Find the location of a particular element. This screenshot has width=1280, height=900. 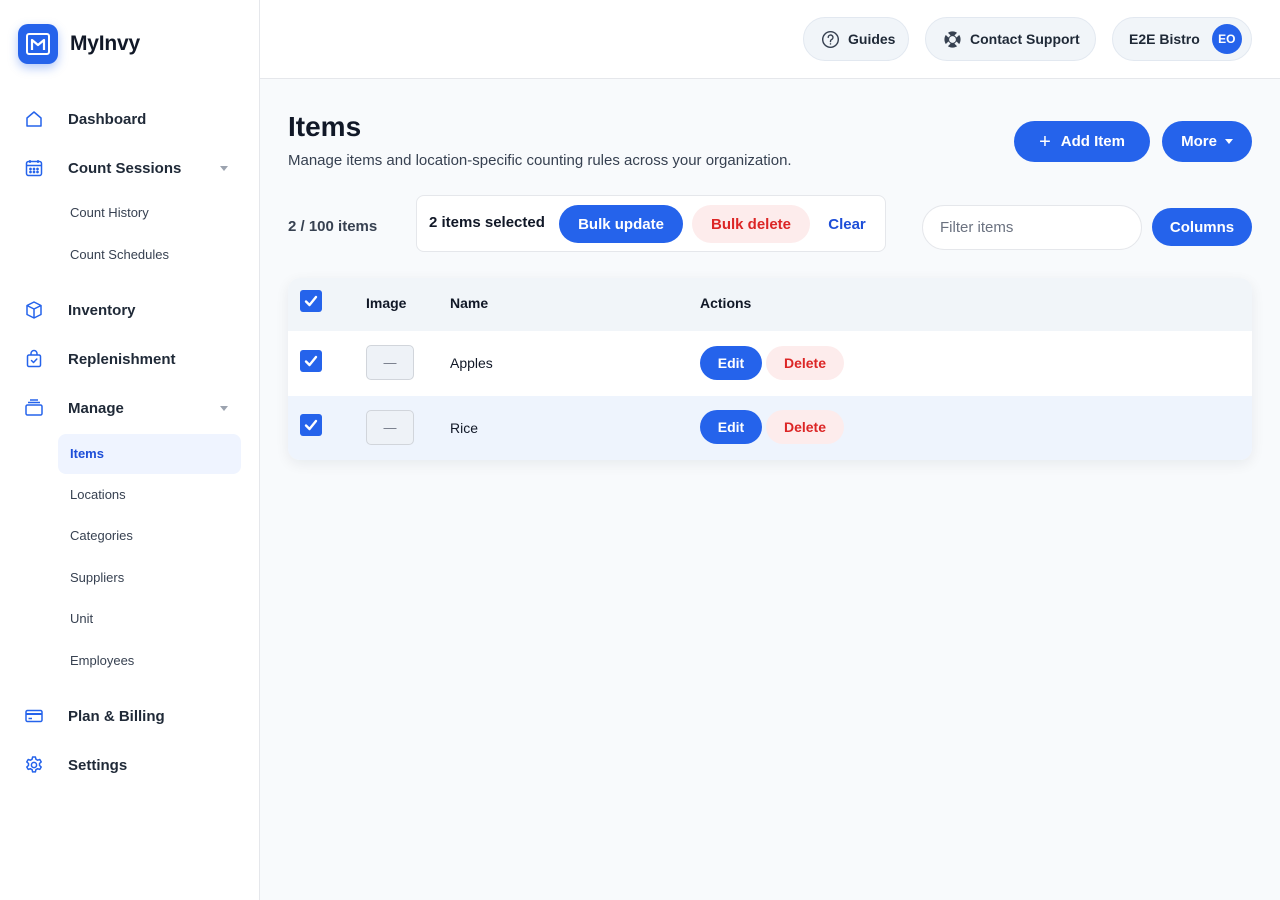

gear-icon is located at coordinates (34, 765).